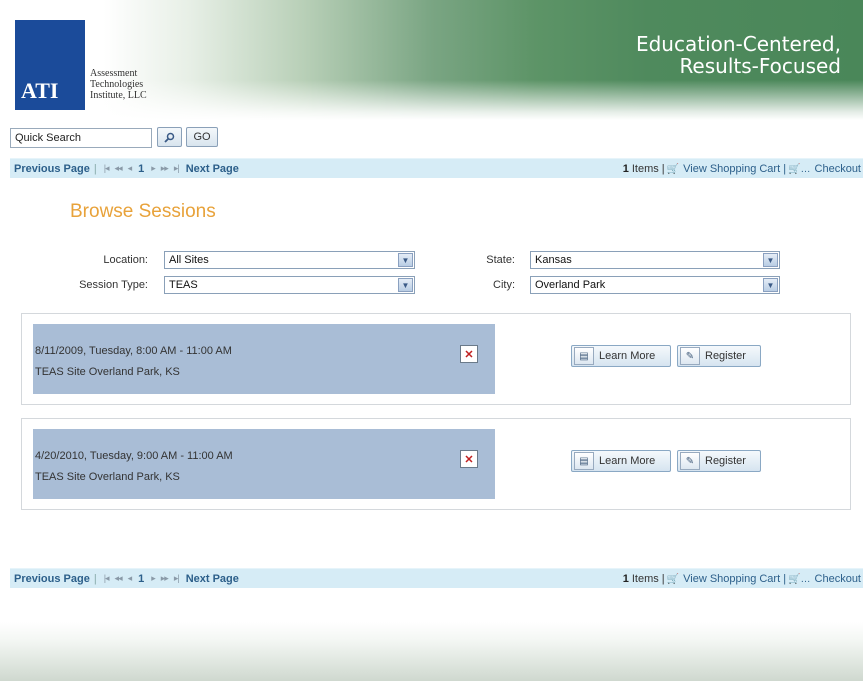 The height and width of the screenshot is (681, 863). I want to click on quick-search-input, so click(81, 138).